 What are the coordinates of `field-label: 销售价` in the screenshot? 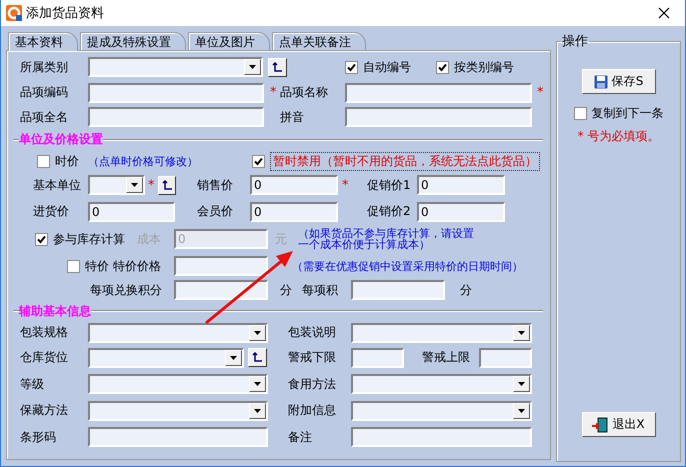 It's located at (215, 185).